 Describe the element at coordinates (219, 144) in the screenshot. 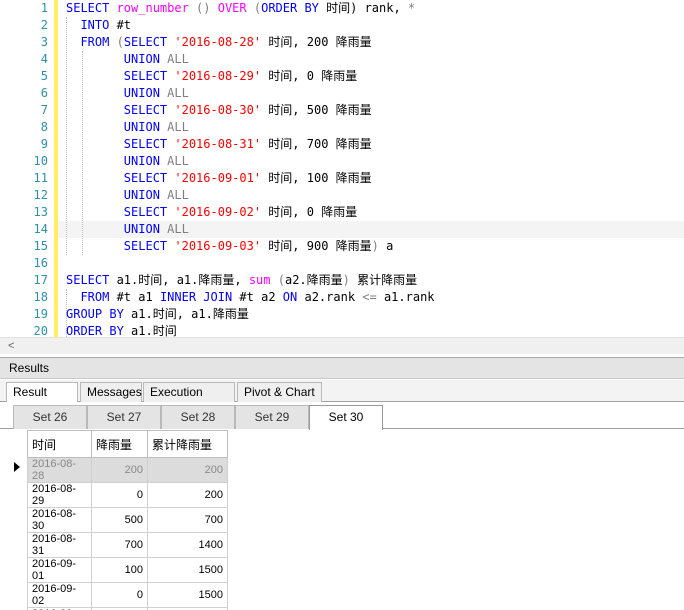

I see `code-line: SELECT '2016-08-31' 时间, 700 降雨量` at that location.